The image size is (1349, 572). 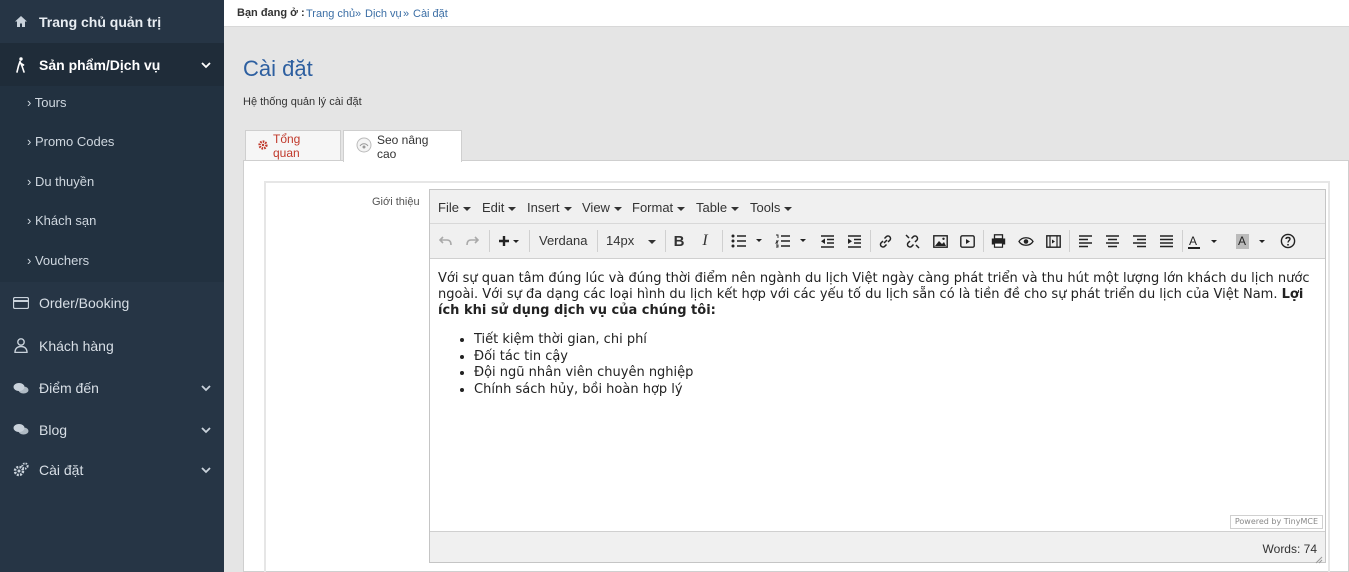 I want to click on menu-insert: Insert, so click(x=549, y=207).